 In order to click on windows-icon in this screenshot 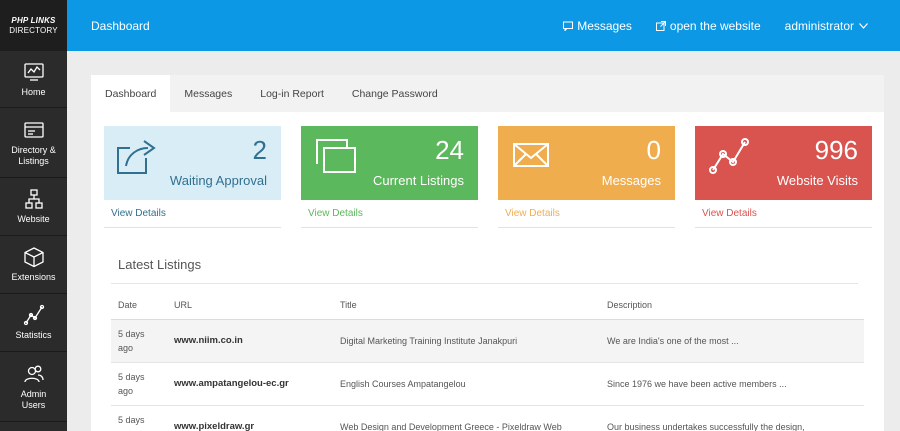, I will do `click(336, 156)`.